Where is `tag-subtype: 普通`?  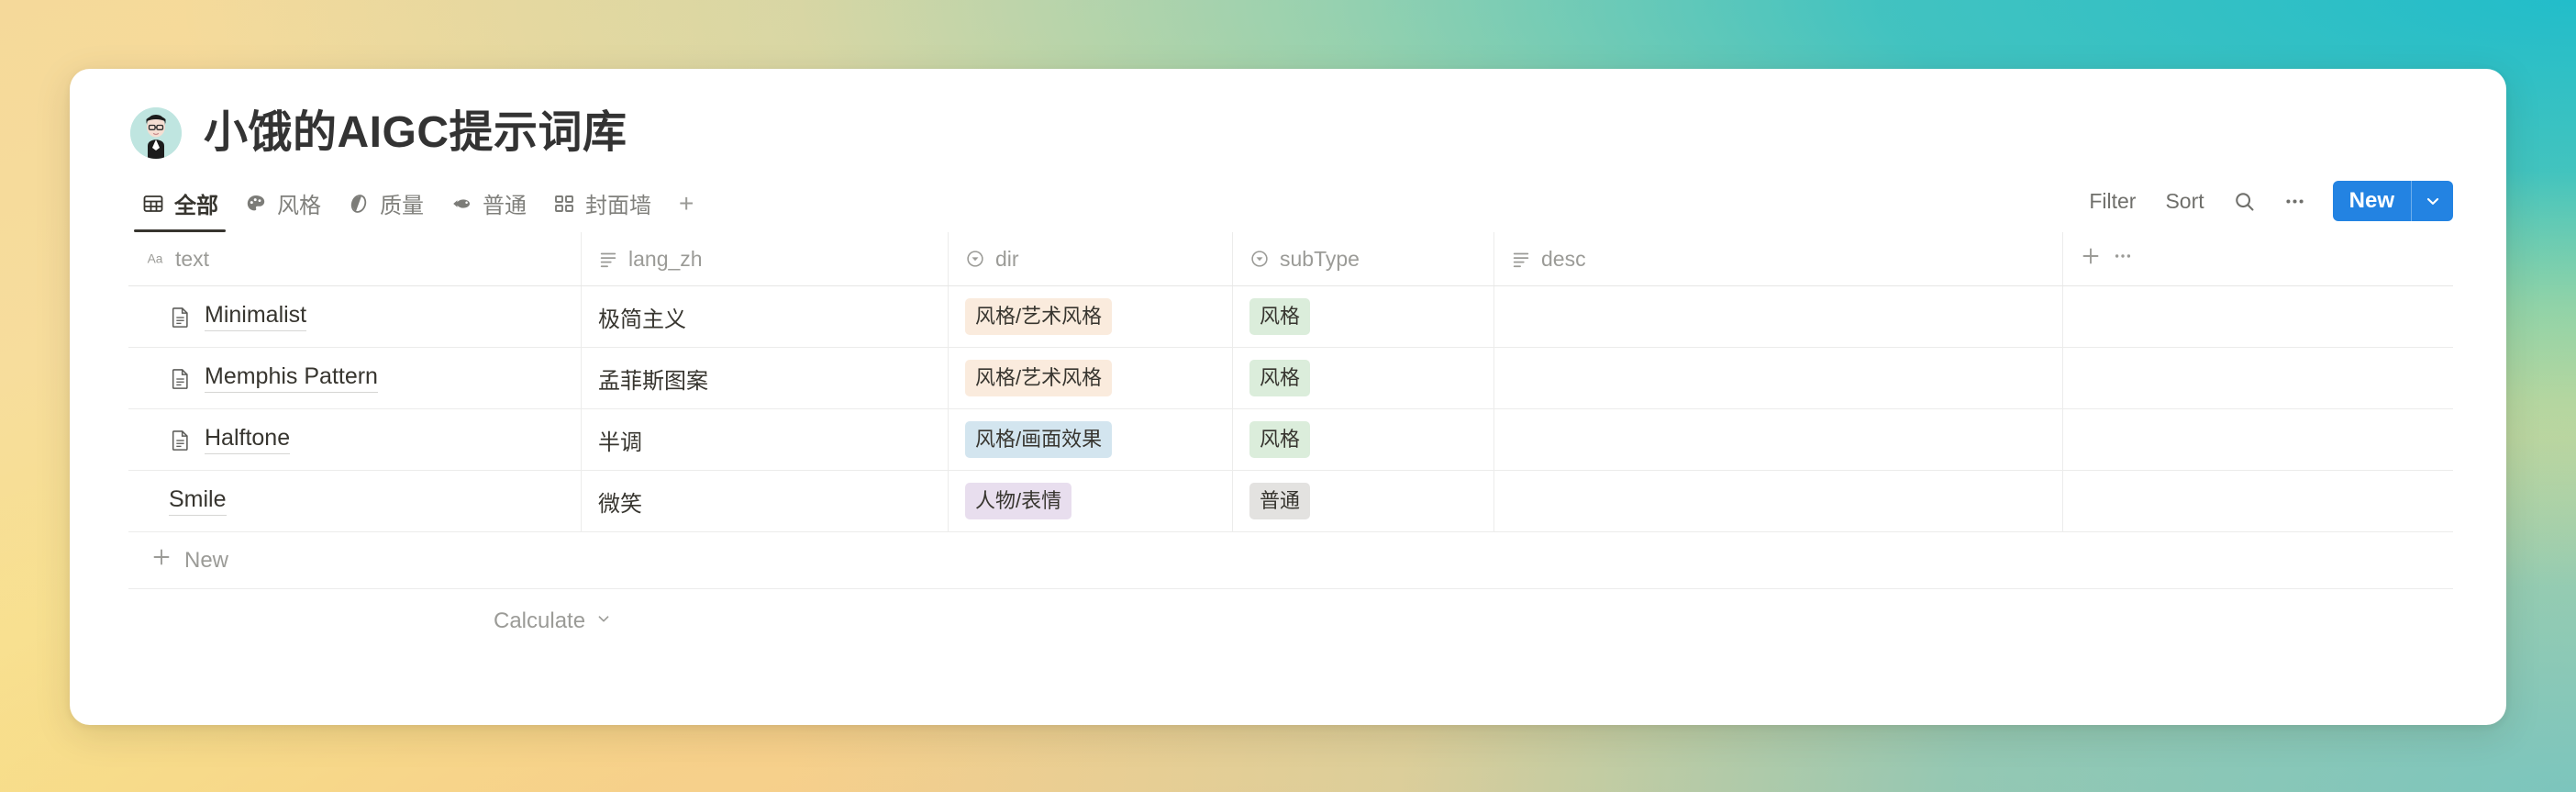 tag-subtype: 普通 is located at coordinates (1280, 501).